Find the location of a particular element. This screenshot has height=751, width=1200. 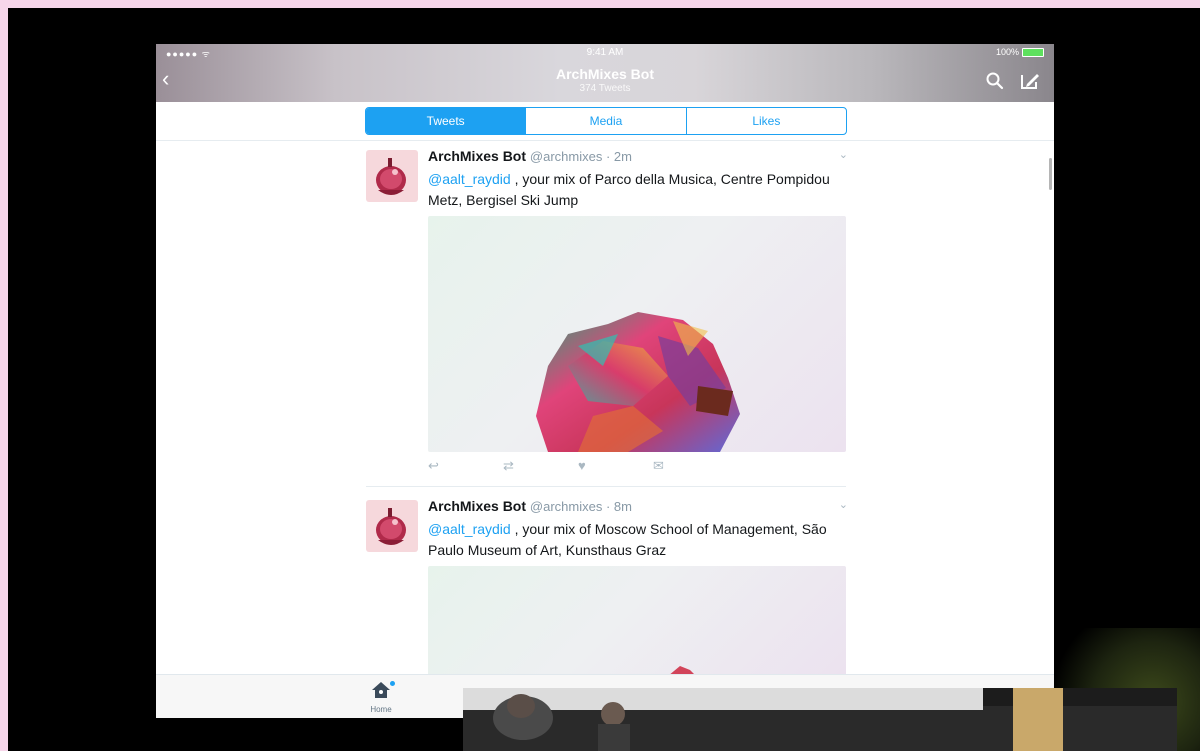

tab-media: Media is located at coordinates (605, 121).